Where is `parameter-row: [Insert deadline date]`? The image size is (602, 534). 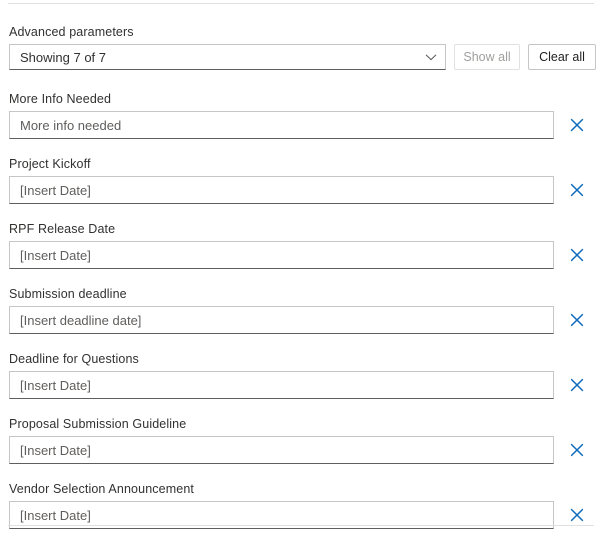
parameter-row: [Insert deadline date] is located at coordinates (301, 320).